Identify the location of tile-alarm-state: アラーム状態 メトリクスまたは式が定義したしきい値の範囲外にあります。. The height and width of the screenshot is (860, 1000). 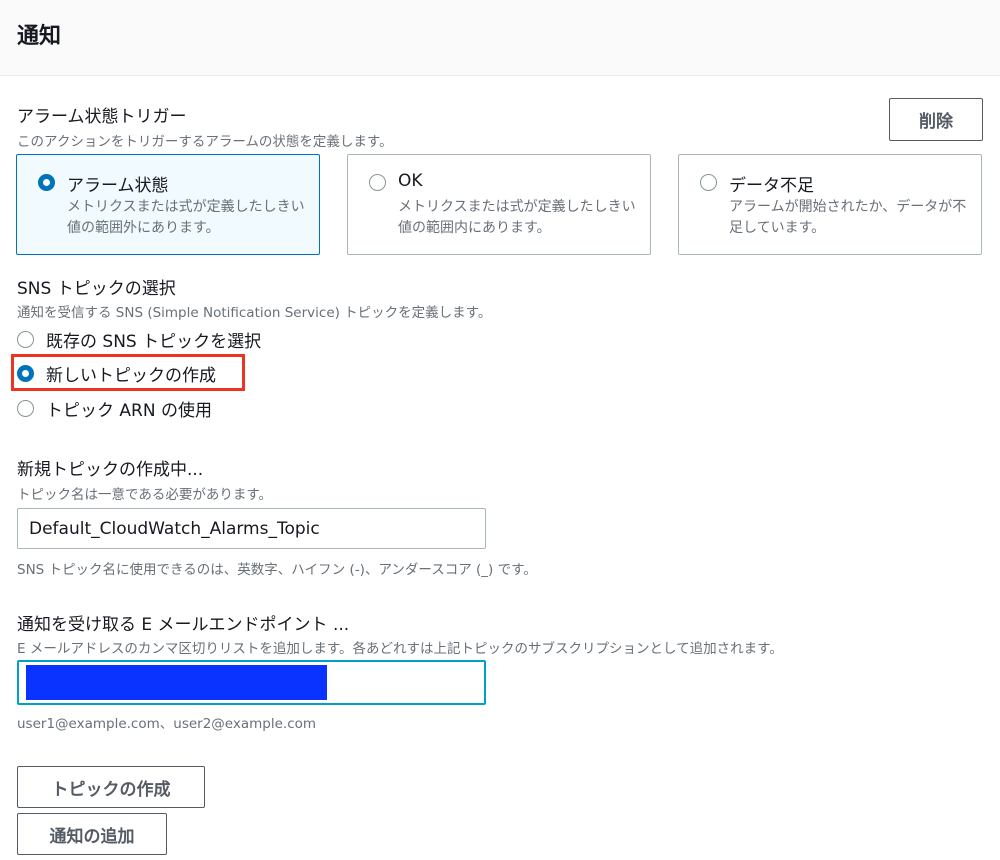
(168, 204).